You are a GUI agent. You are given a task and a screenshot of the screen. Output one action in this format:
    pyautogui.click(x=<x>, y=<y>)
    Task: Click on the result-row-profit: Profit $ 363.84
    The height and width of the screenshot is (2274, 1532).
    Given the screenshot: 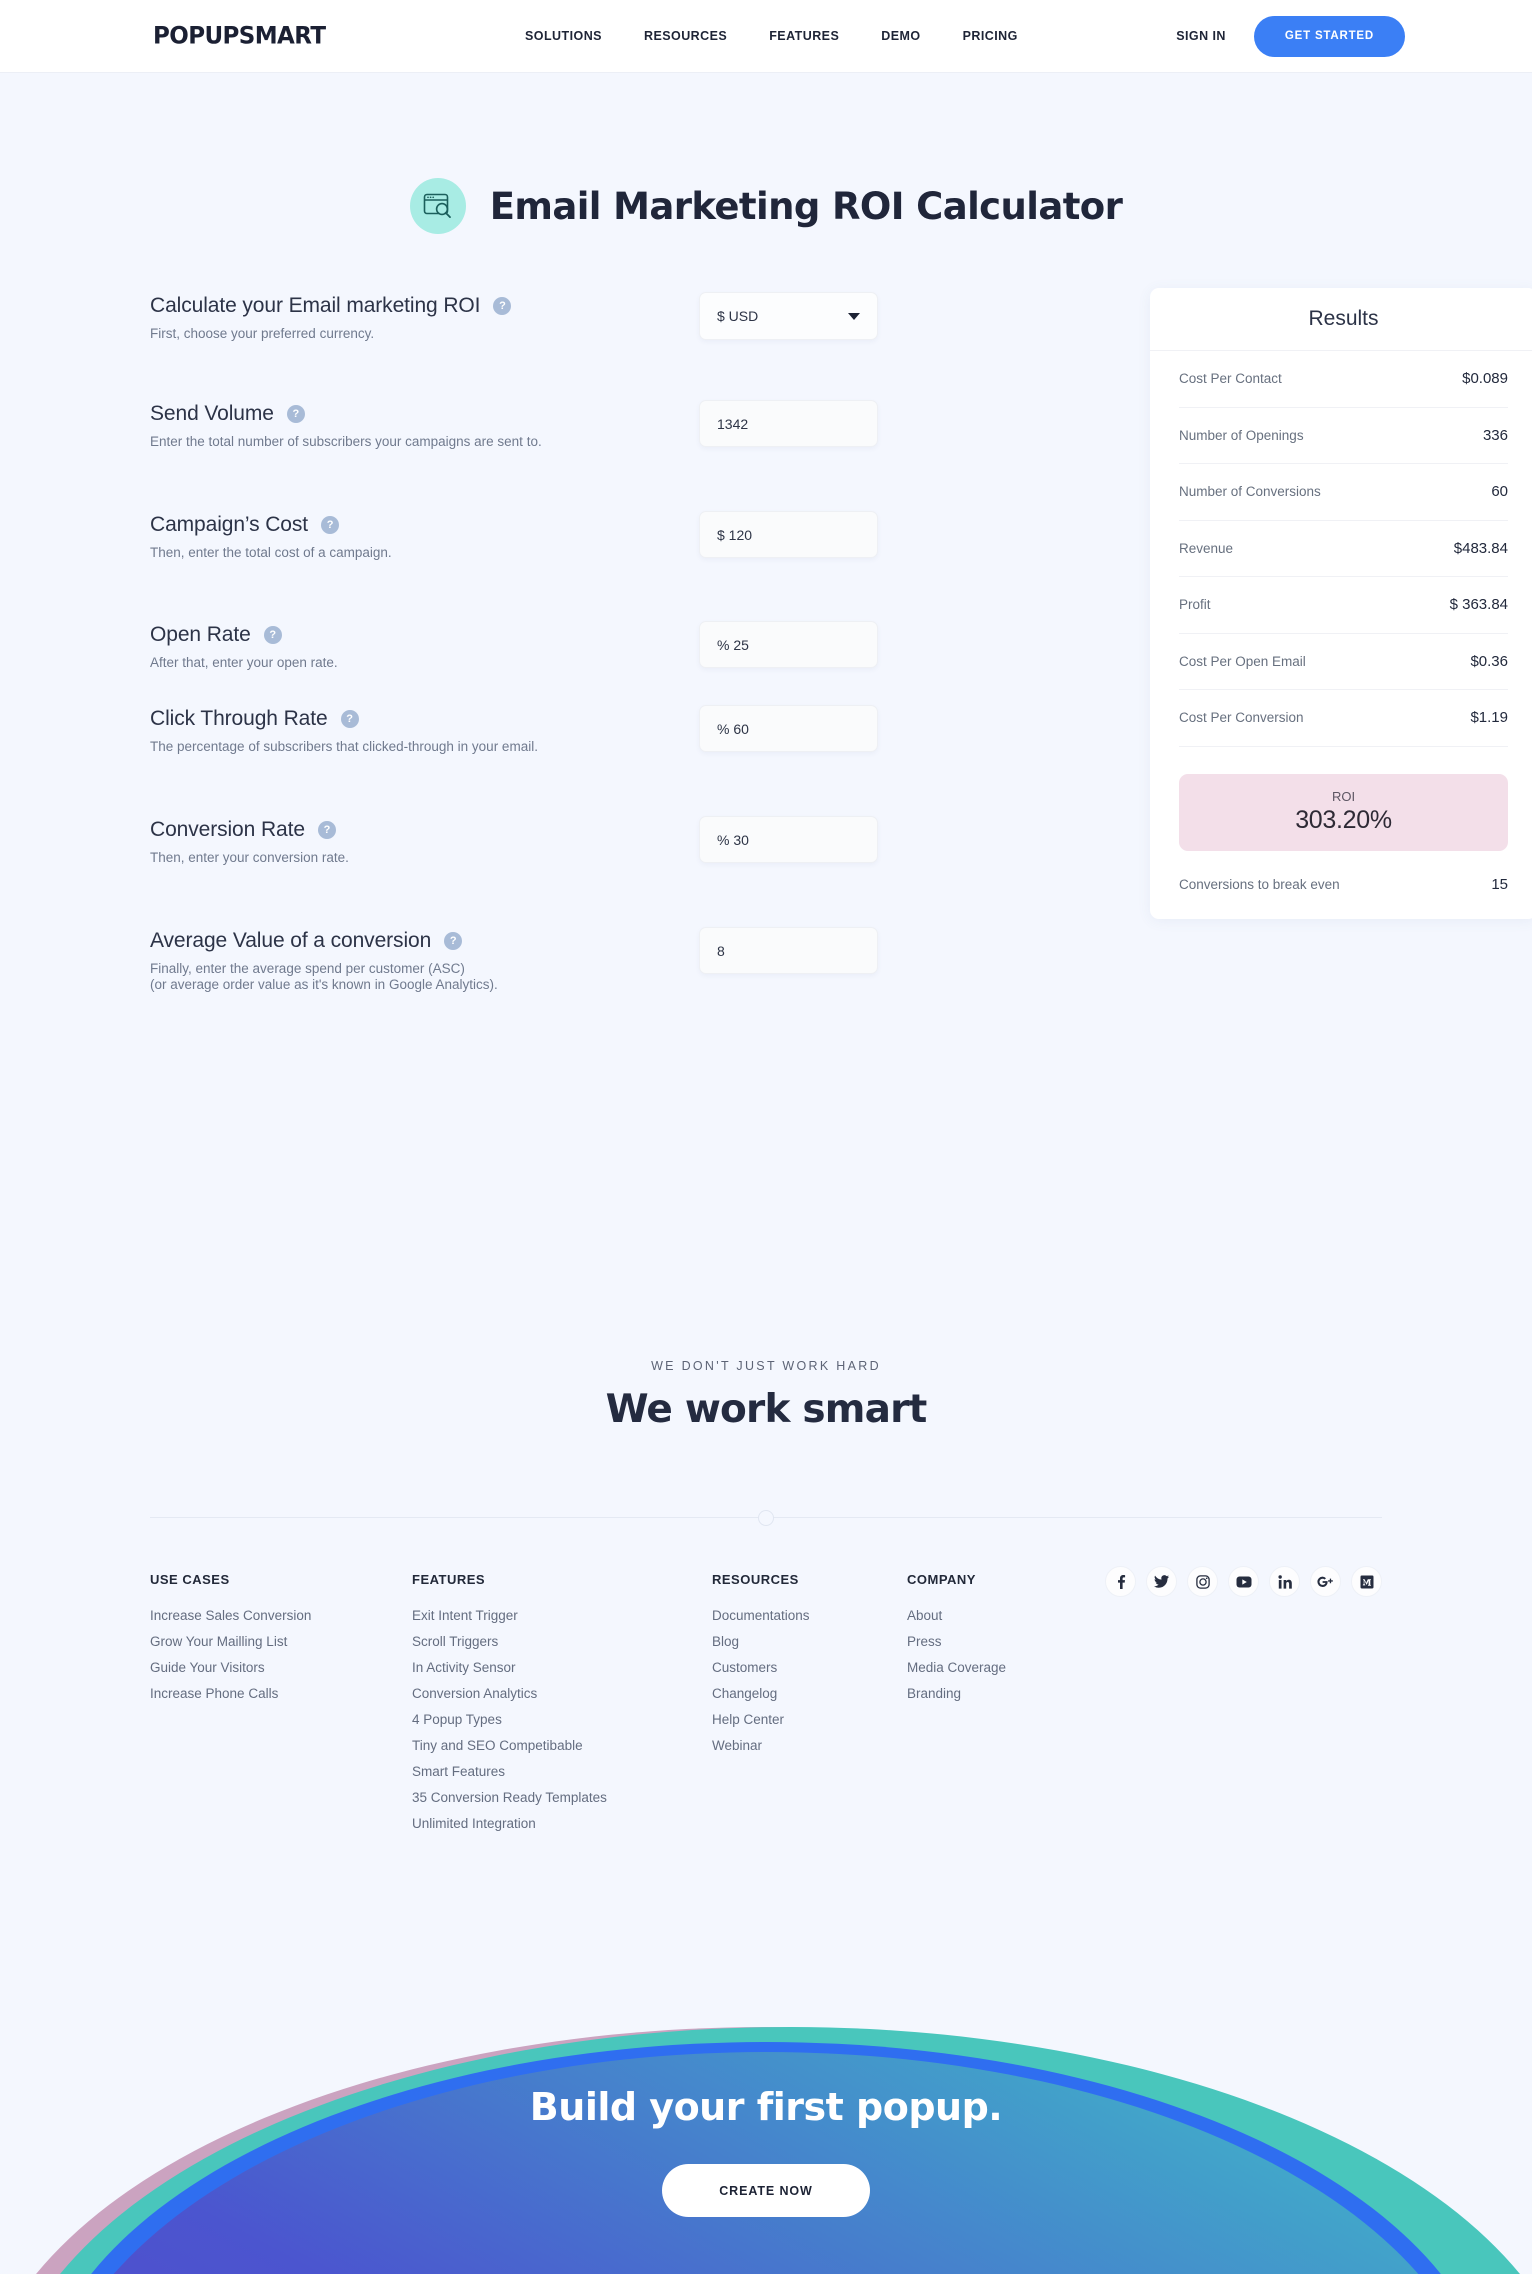 What is the action you would take?
    pyautogui.click(x=1343, y=605)
    